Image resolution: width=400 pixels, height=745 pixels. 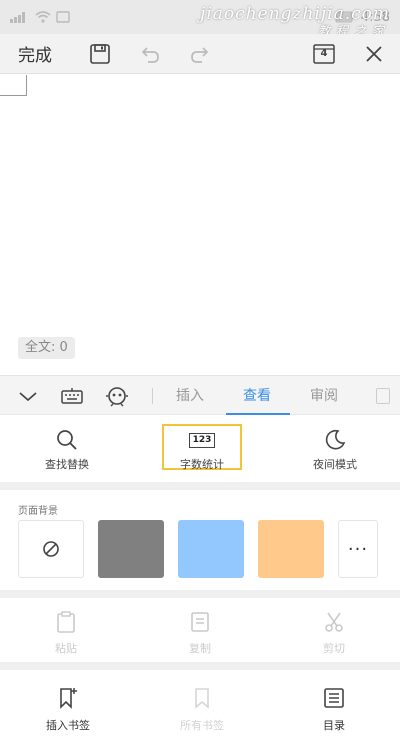 I want to click on find-replace-label: 查找替换, so click(x=67, y=464).